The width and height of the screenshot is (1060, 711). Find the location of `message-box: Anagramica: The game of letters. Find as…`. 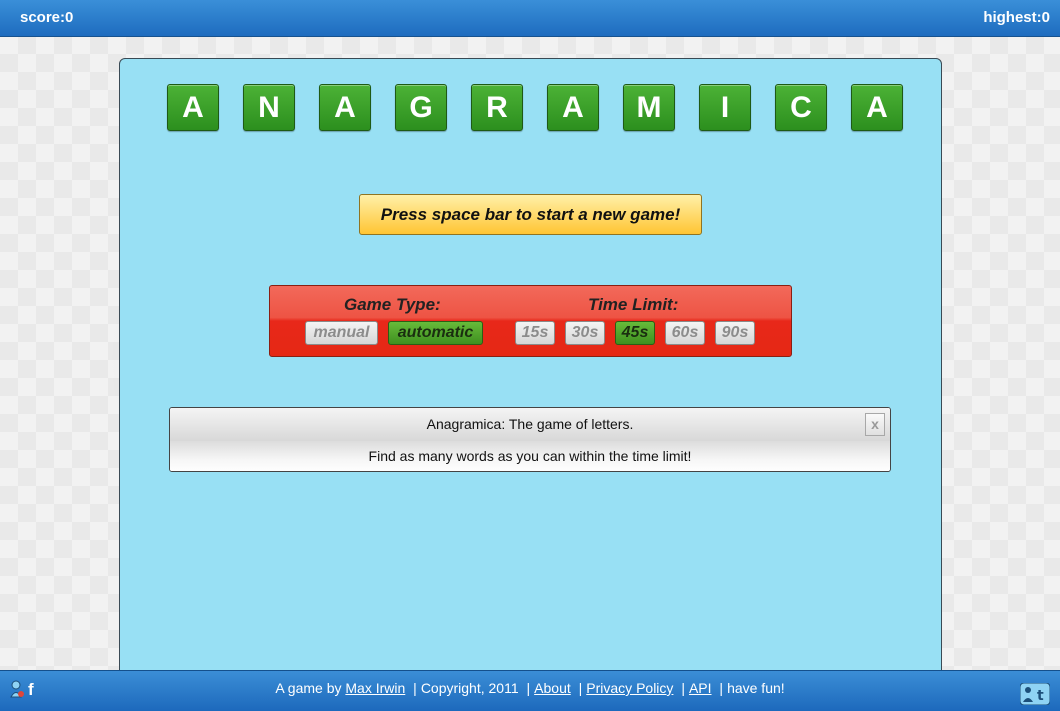

message-box: Anagramica: The game of letters. Find as… is located at coordinates (530, 439).